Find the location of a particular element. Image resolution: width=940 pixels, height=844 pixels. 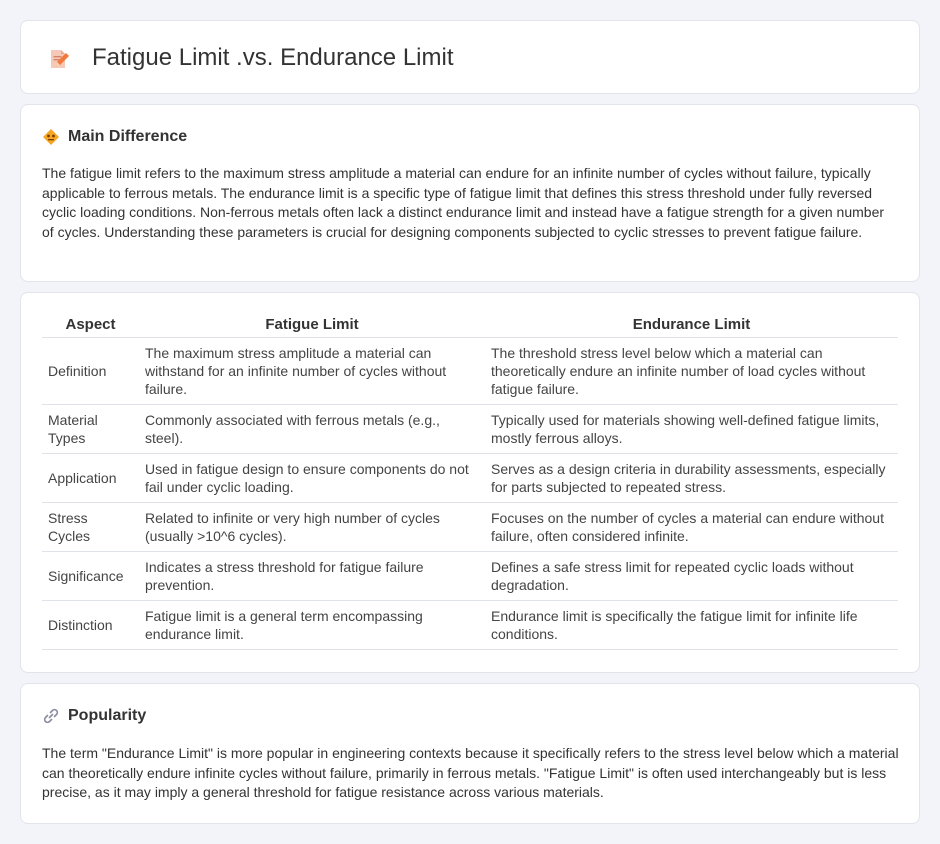

main-difference-heading: Main Difference is located at coordinates (114, 137).